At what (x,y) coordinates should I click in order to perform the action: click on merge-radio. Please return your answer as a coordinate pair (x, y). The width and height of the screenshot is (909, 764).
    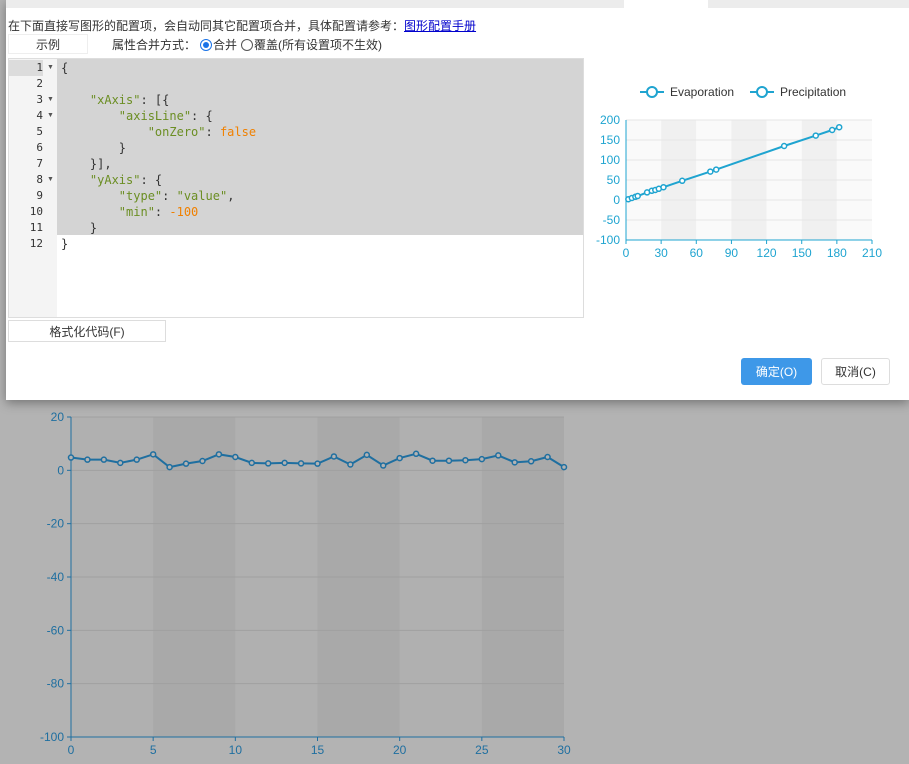
    Looking at the image, I should click on (206, 44).